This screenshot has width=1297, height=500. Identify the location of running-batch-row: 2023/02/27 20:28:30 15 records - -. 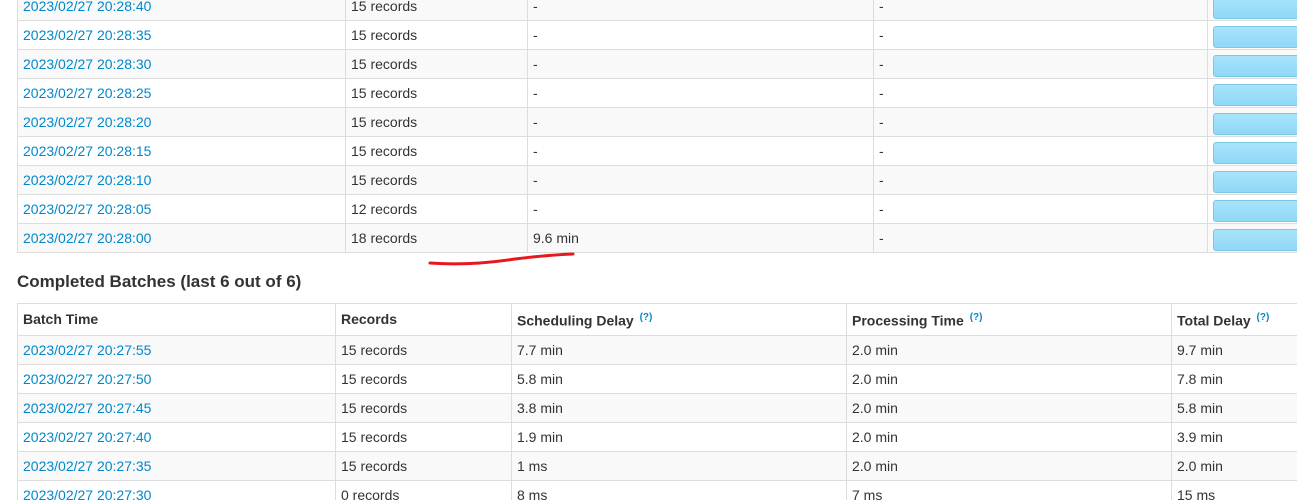
(657, 64).